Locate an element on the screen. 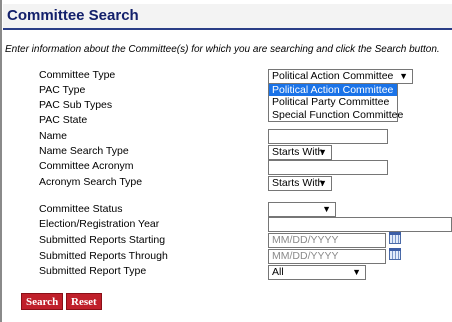  name-search-type-value: Starts With is located at coordinates (298, 152).